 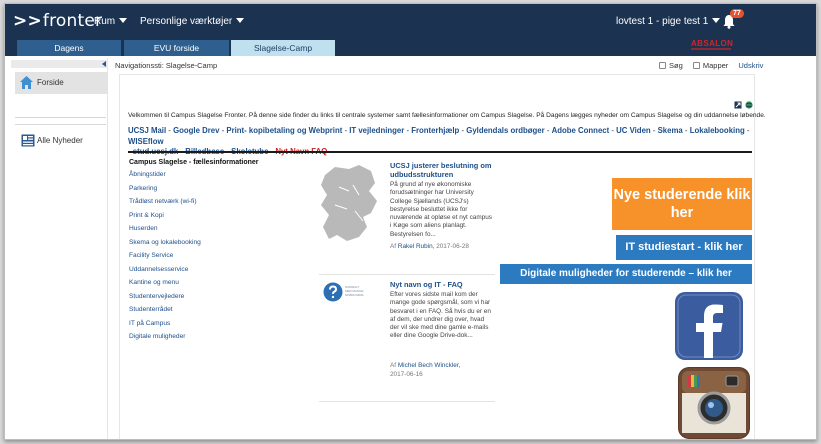 I want to click on link-lokalebooking: Lokalebooking, so click(x=717, y=130).